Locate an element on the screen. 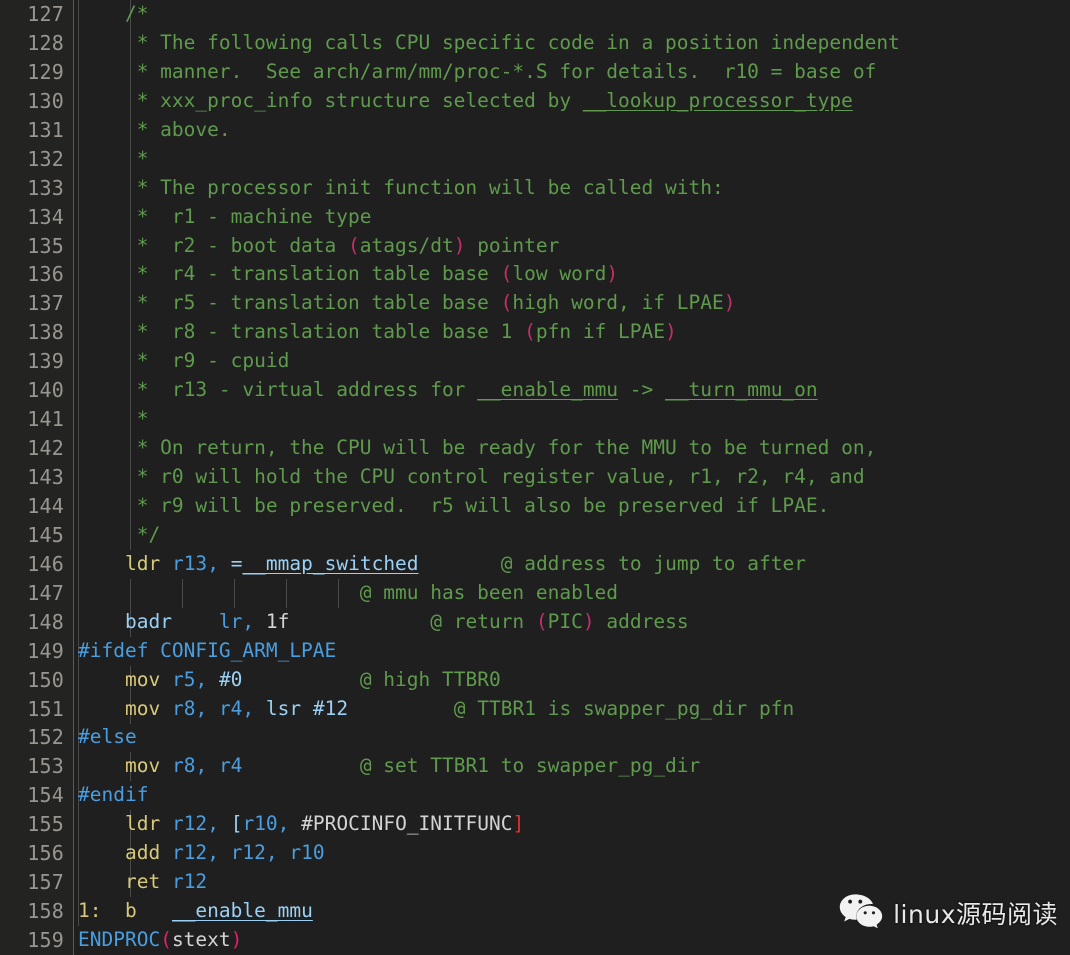  line-number: 135 is located at coordinates (45, 245).